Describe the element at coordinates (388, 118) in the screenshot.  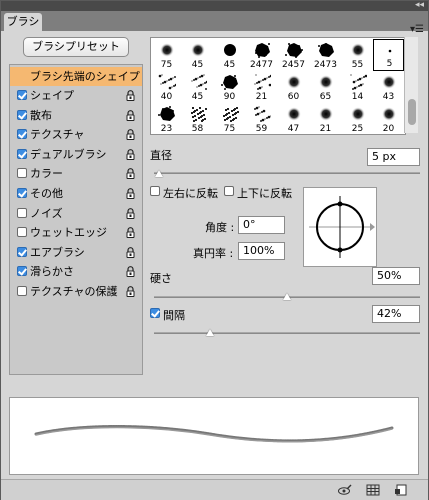
I see `brush-tip-cell: 20` at that location.